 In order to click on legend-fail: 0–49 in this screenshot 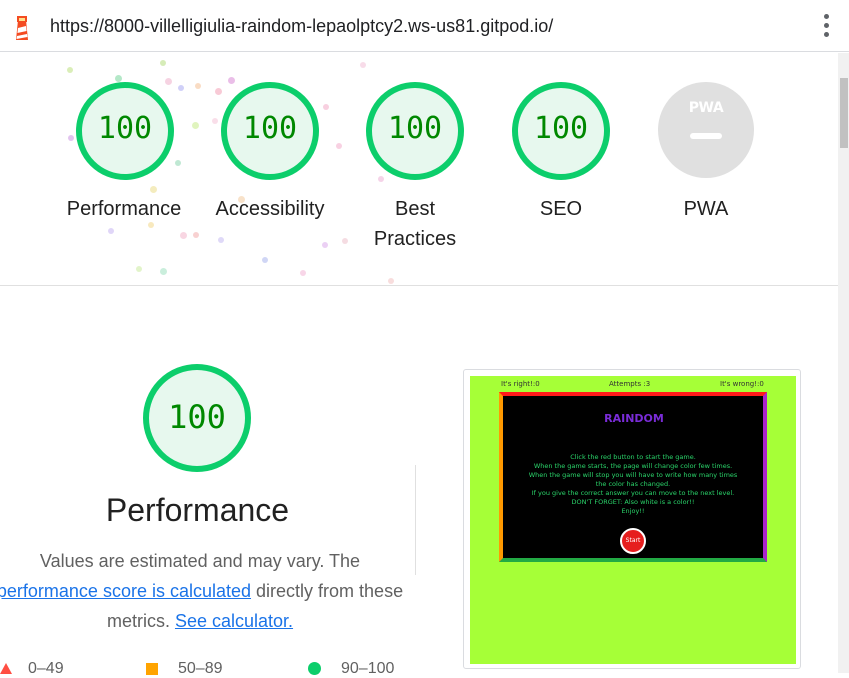, I will do `click(32, 669)`.